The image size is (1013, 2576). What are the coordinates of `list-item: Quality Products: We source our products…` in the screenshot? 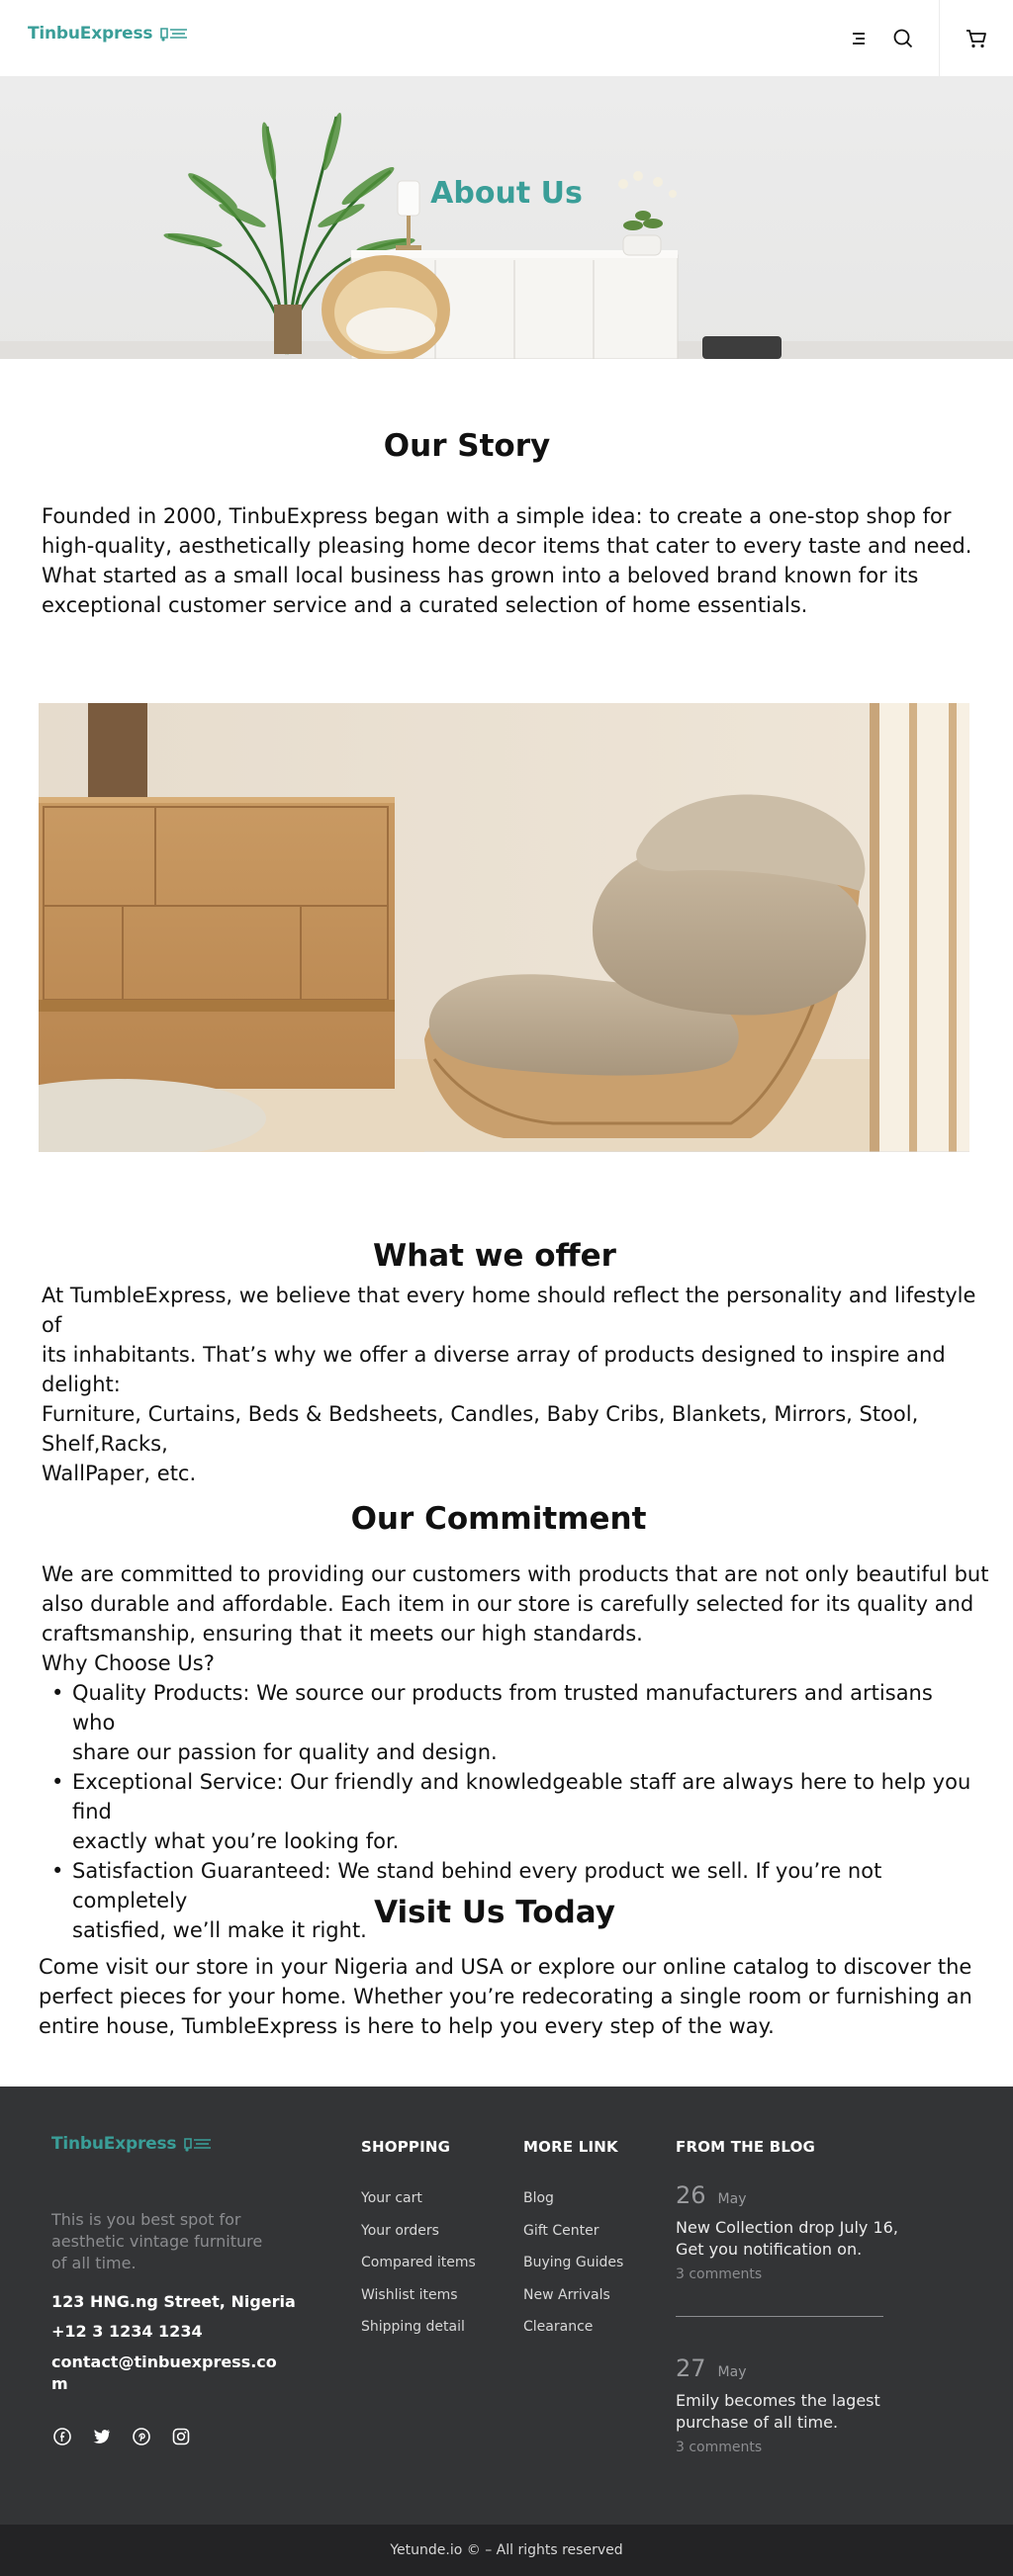 It's located at (506, 1722).